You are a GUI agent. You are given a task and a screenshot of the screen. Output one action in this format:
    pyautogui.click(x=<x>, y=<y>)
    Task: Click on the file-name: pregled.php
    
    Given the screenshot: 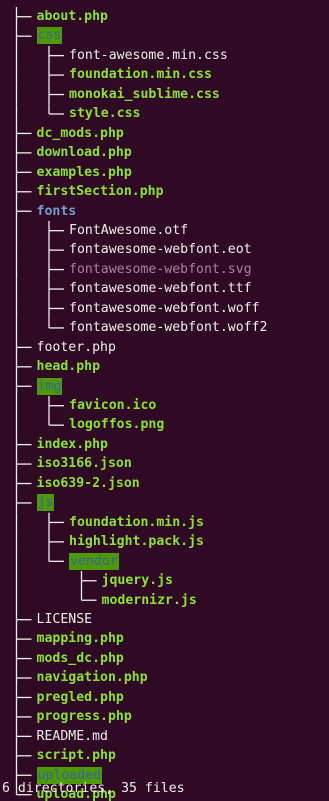 What is the action you would take?
    pyautogui.click(x=80, y=697)
    